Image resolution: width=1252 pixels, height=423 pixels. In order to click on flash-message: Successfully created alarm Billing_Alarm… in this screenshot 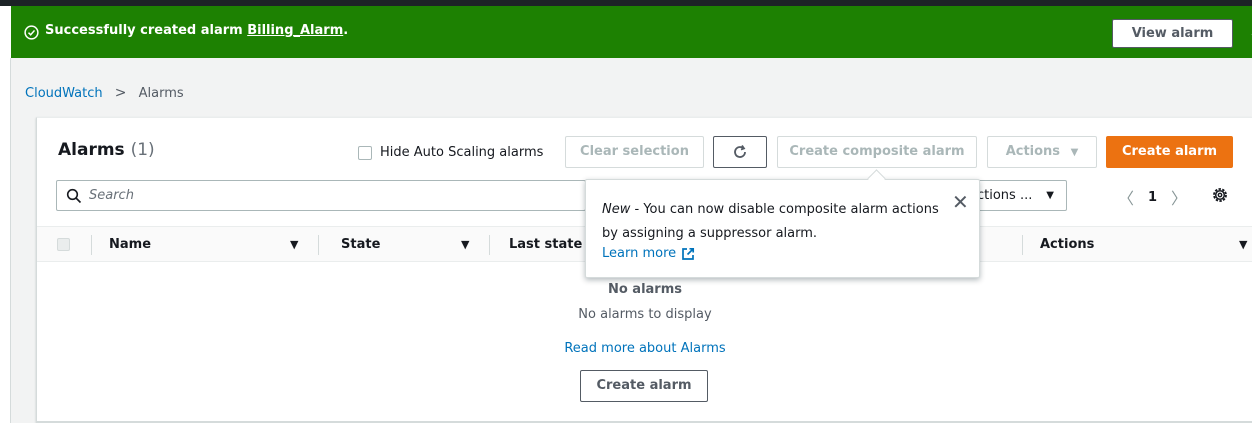, I will do `click(196, 30)`.